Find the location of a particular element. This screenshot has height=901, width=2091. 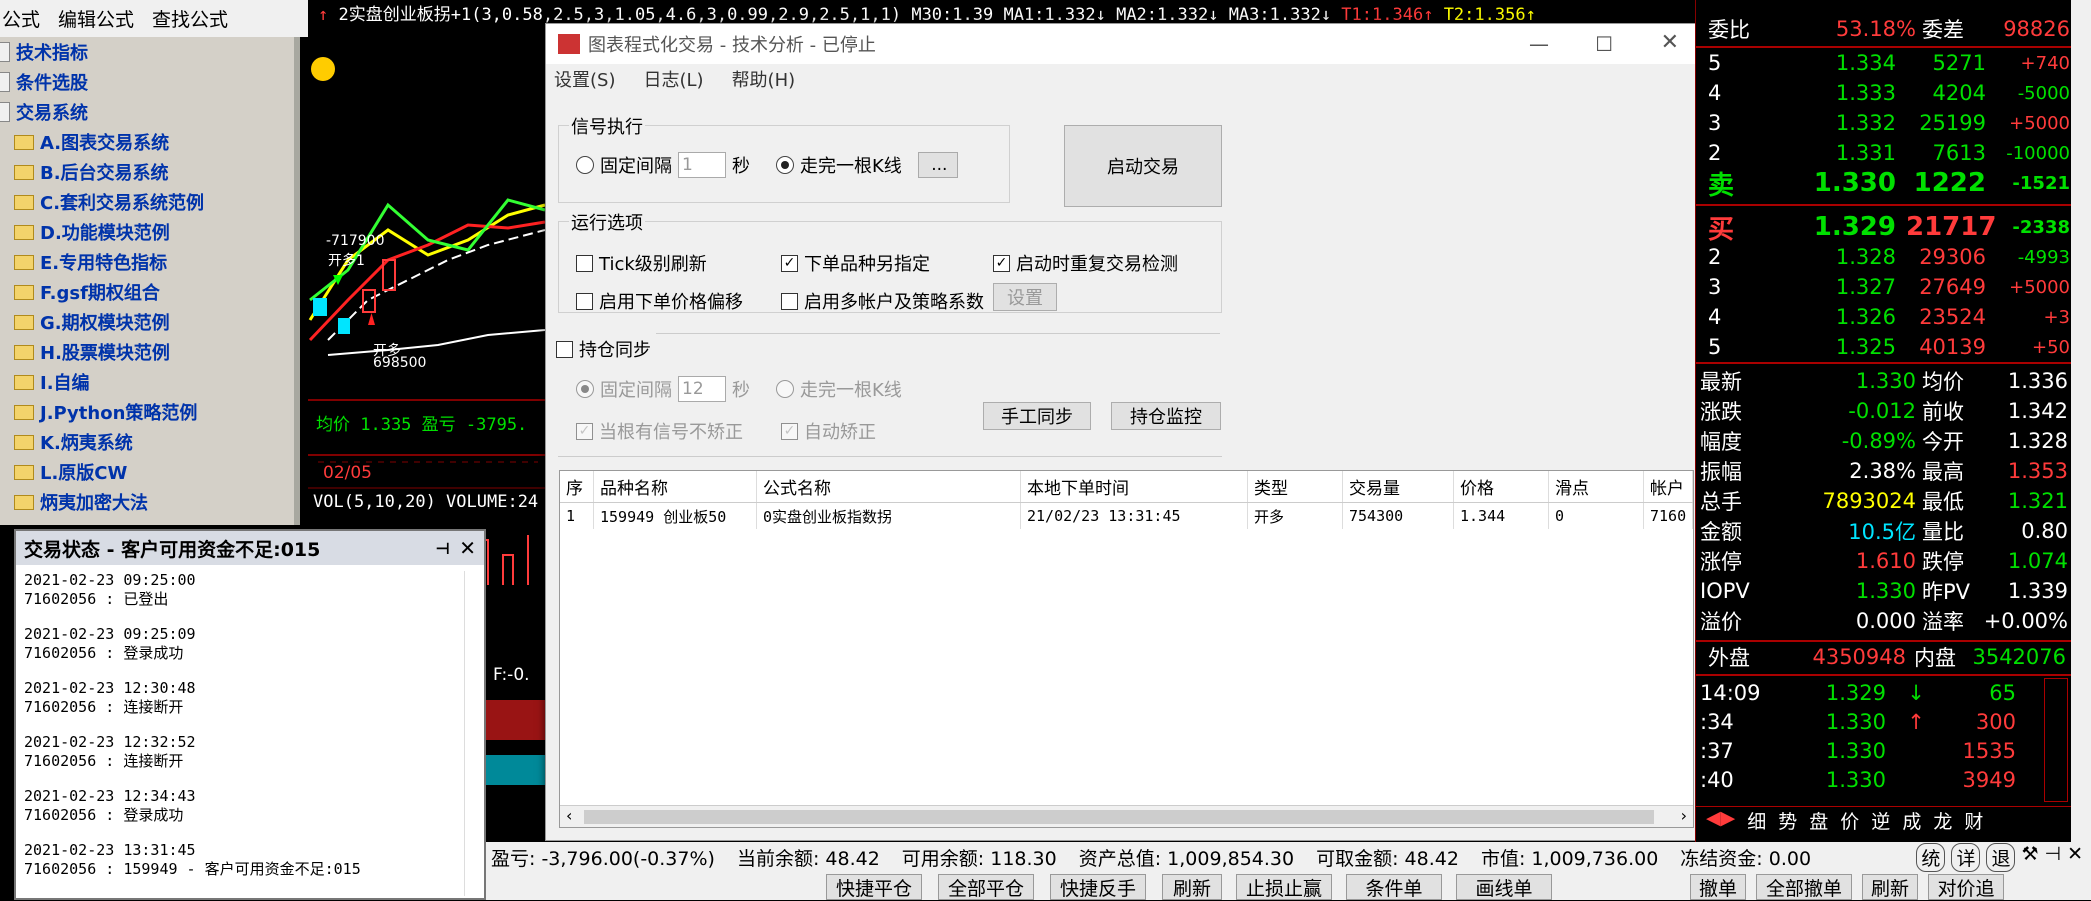

pos-interval-input: 12 is located at coordinates (702, 389).